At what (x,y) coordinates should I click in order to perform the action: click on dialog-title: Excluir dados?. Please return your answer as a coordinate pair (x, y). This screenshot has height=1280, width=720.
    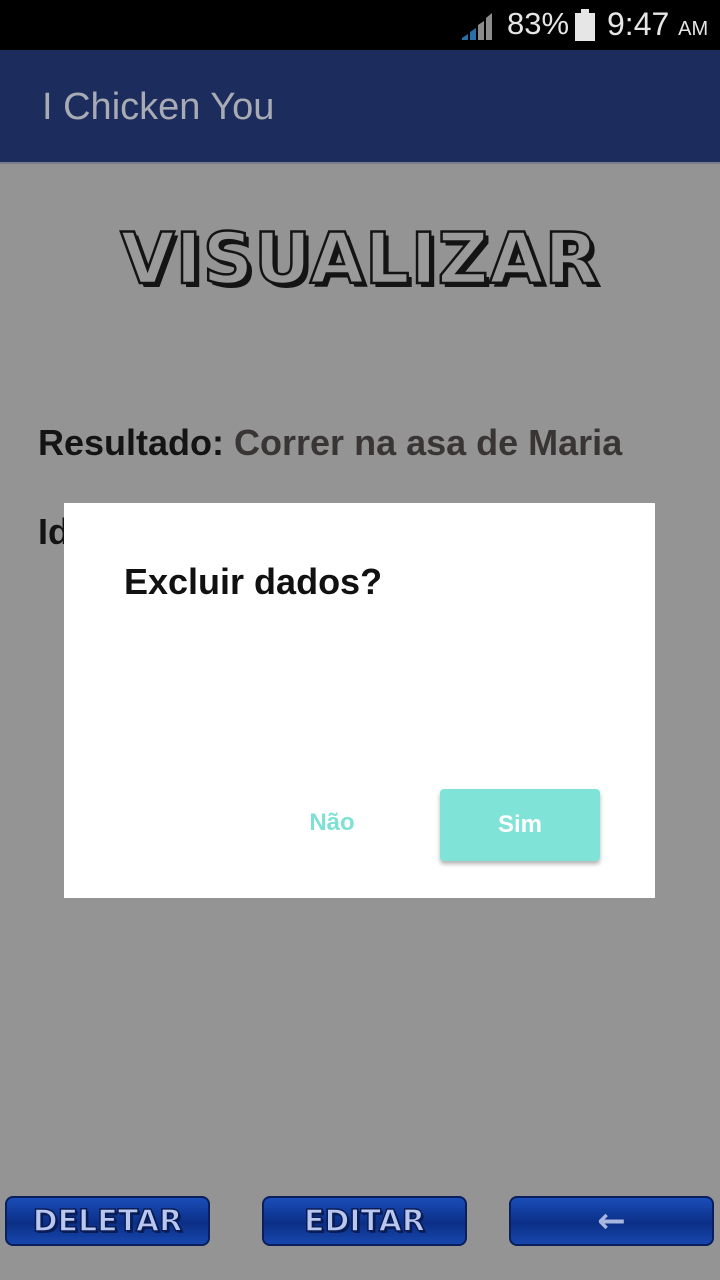
    Looking at the image, I should click on (253, 581).